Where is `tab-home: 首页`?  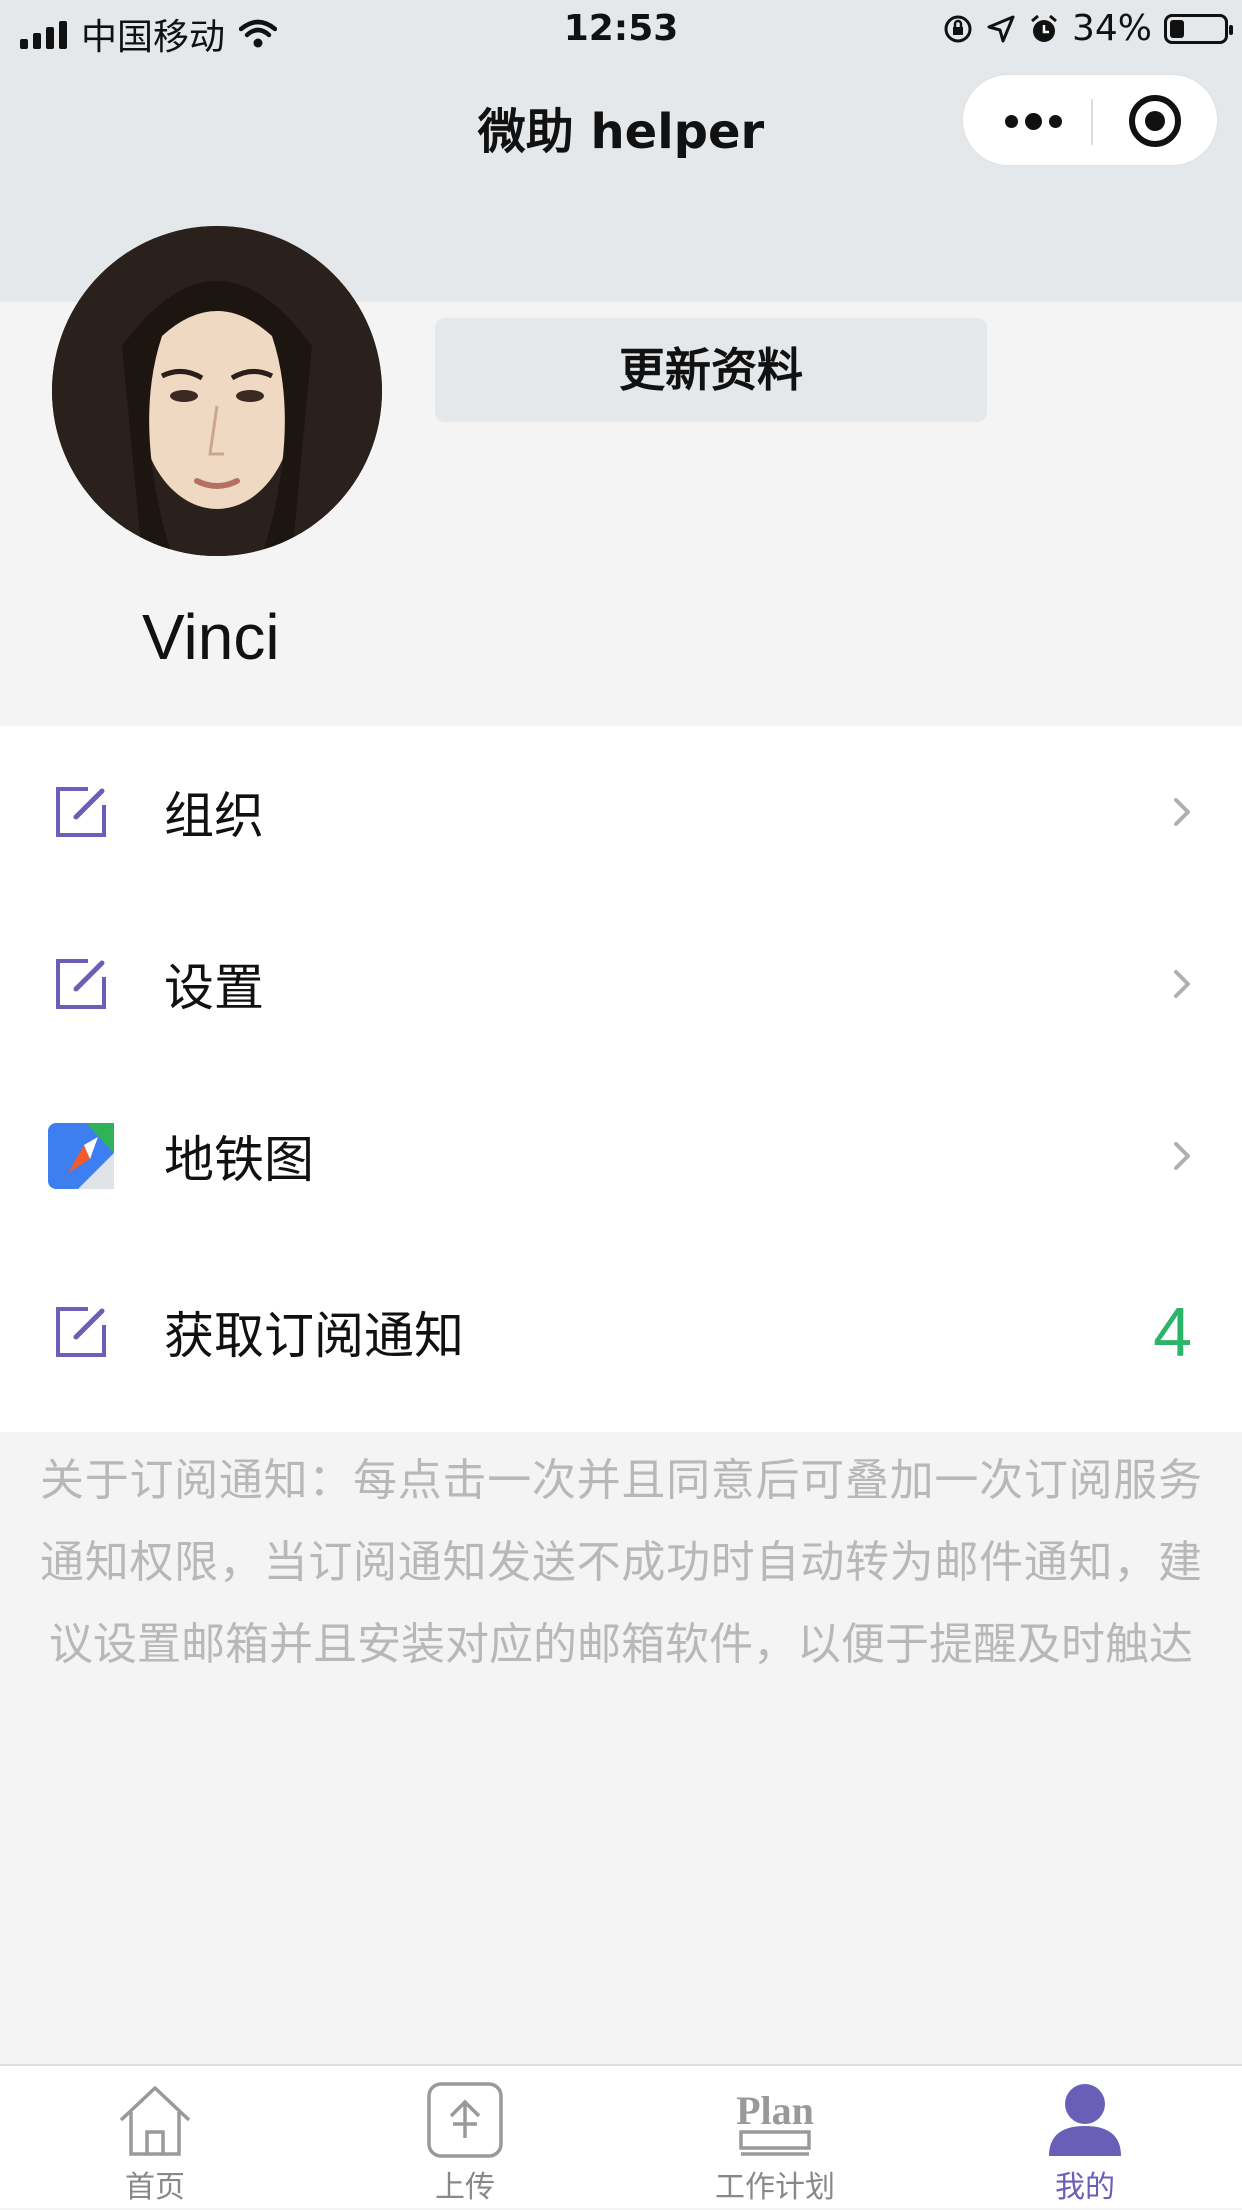 tab-home: 首页 is located at coordinates (155, 2138).